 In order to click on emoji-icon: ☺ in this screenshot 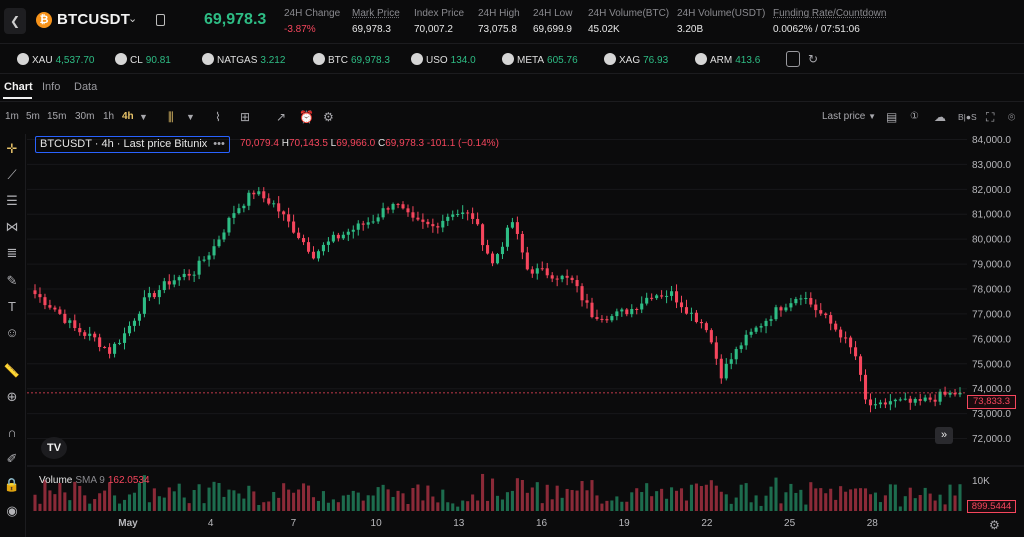, I will do `click(12, 333)`.